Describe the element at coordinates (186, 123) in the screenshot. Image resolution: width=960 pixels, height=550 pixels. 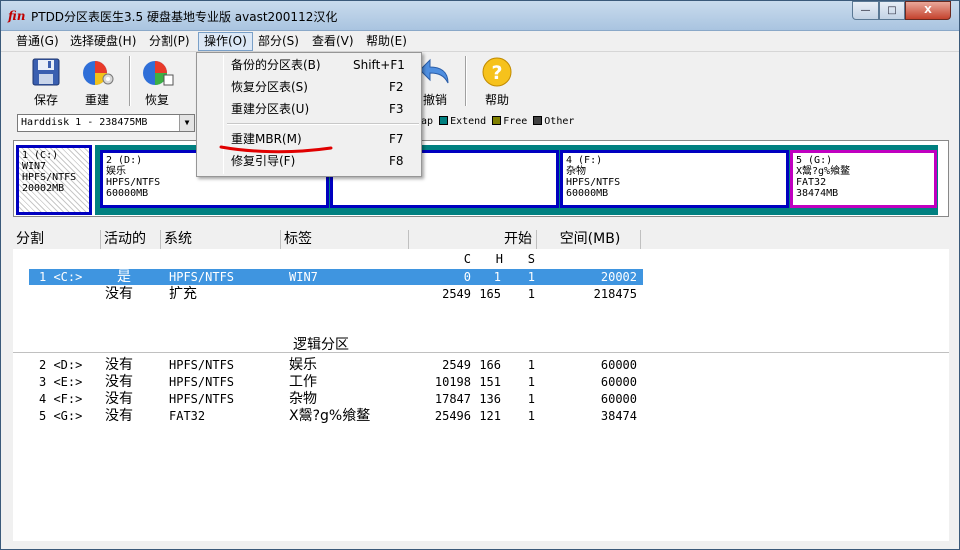
I see `chevron-down-icon: ▼` at that location.